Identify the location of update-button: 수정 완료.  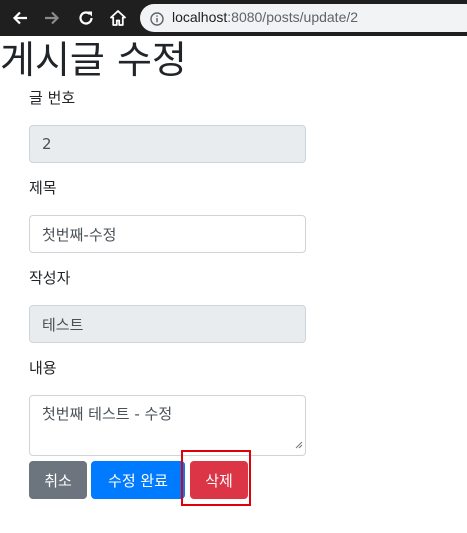
(138, 480).